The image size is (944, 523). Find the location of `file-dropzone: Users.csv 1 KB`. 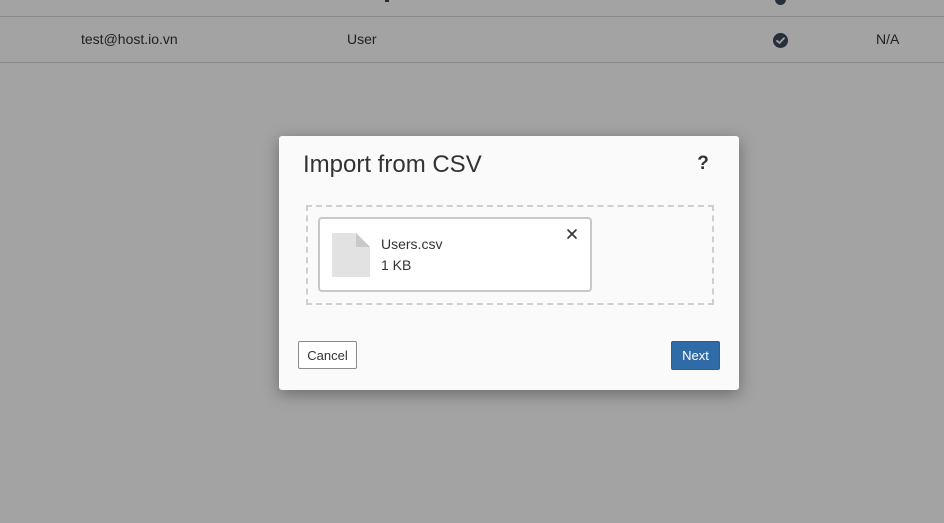

file-dropzone: Users.csv 1 KB is located at coordinates (510, 255).